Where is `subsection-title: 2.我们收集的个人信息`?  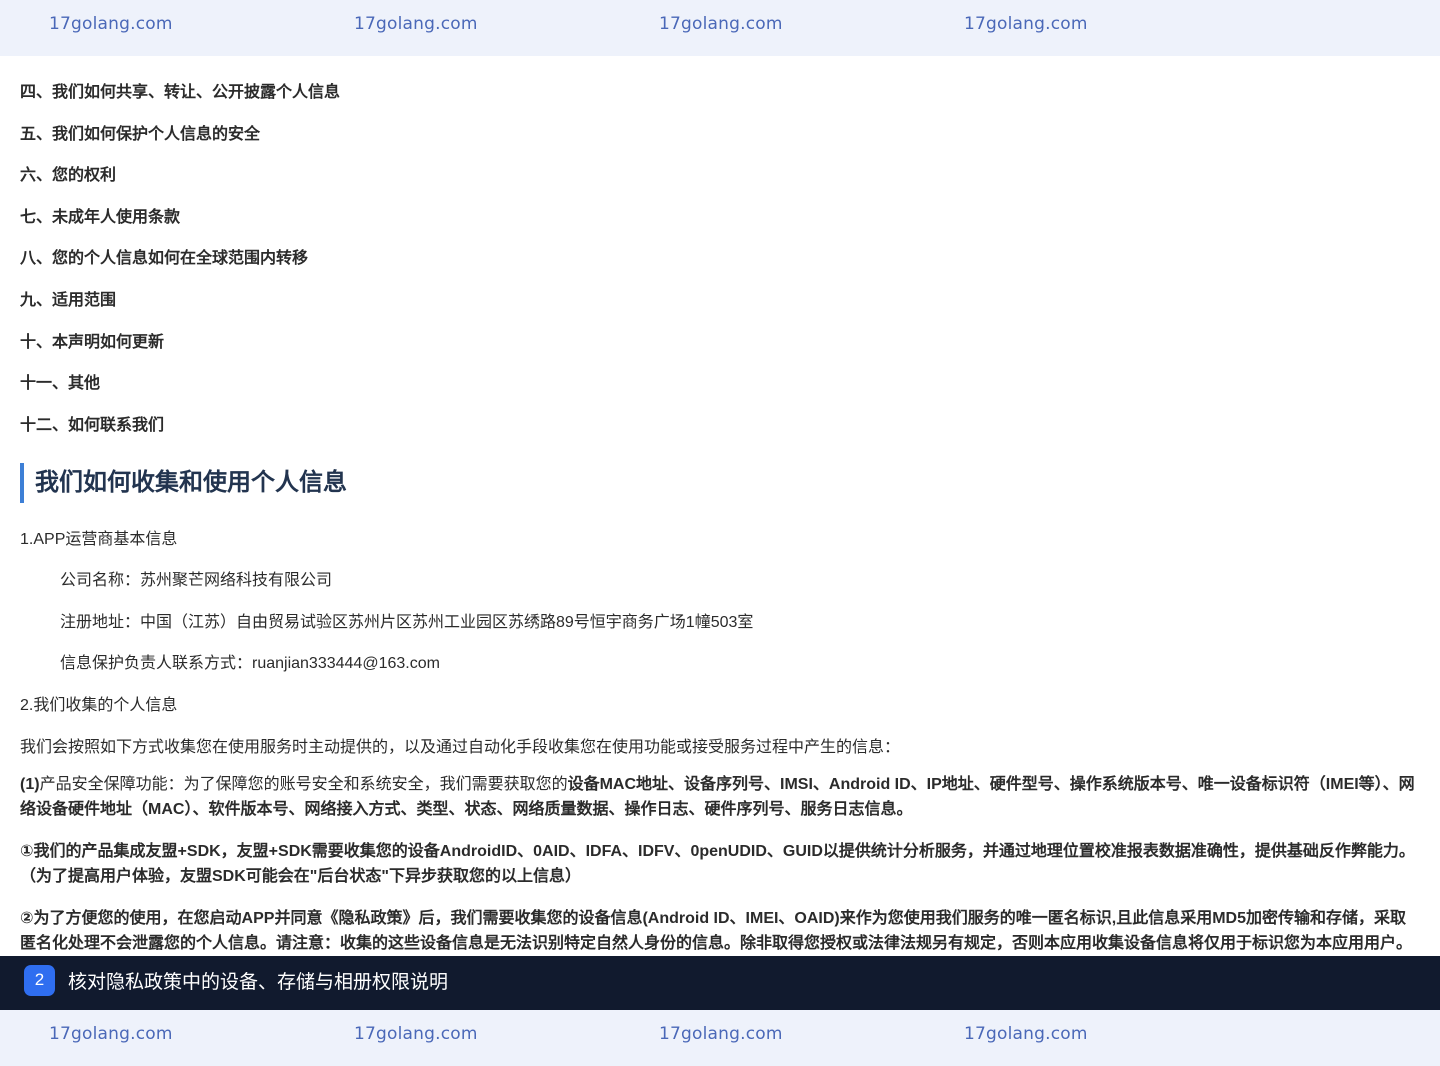
subsection-title: 2.我们收集的个人信息 is located at coordinates (99, 705).